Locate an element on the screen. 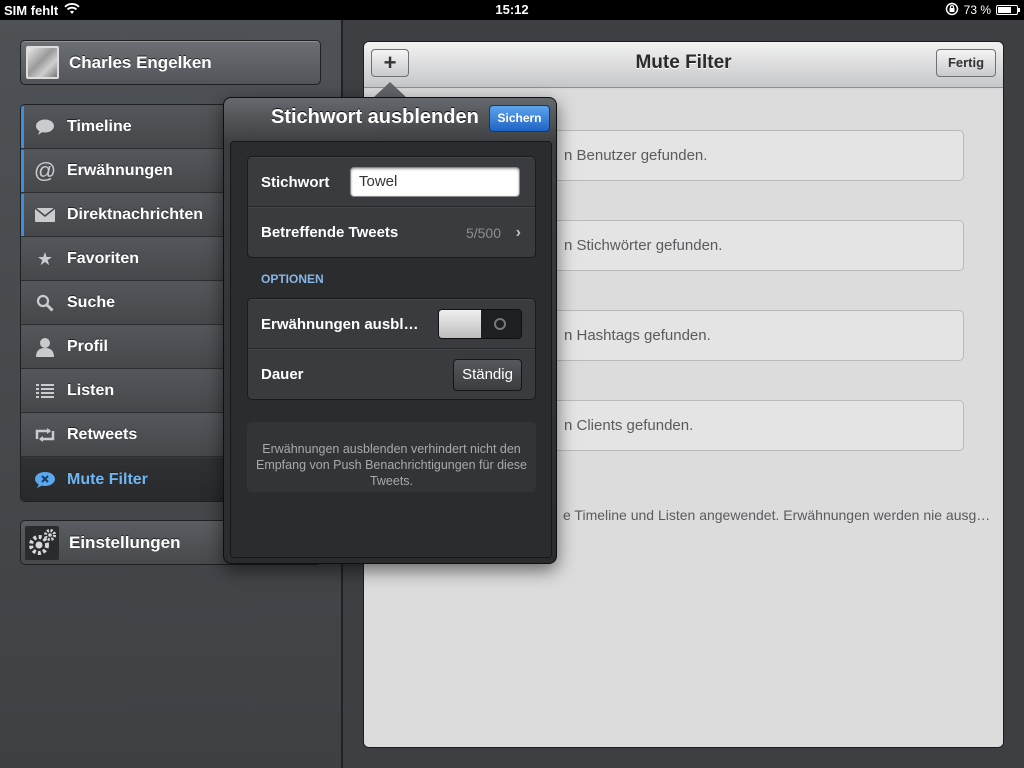  sidebar-item-label: Suche is located at coordinates (91, 302).